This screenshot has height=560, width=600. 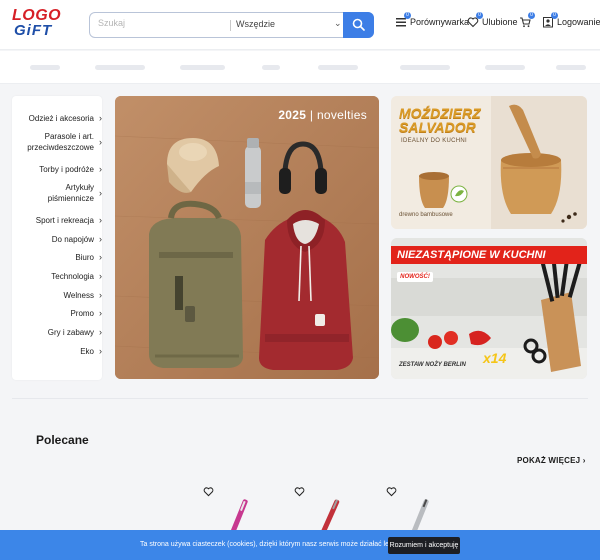 I want to click on category-label: Promo, so click(x=82, y=313).